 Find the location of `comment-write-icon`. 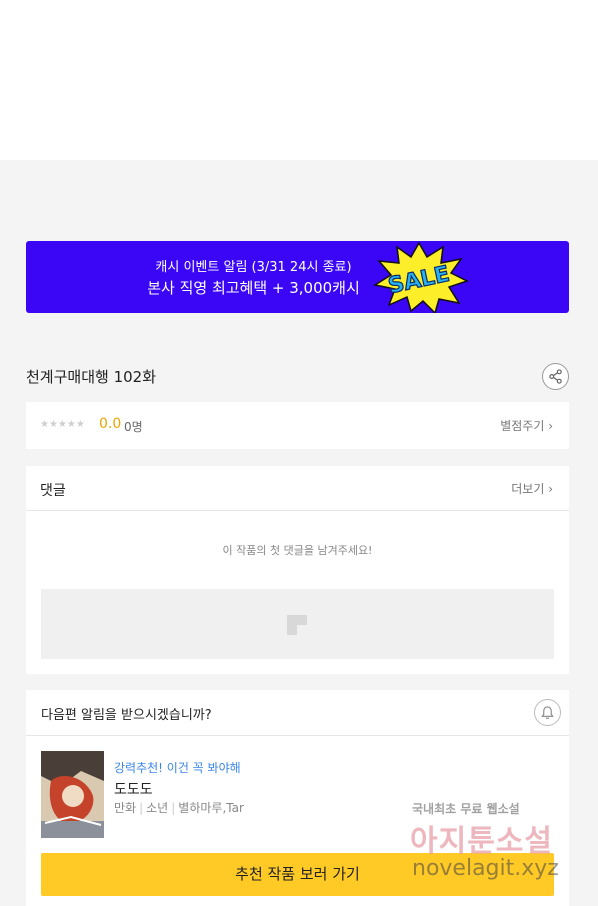

comment-write-icon is located at coordinates (297, 625).